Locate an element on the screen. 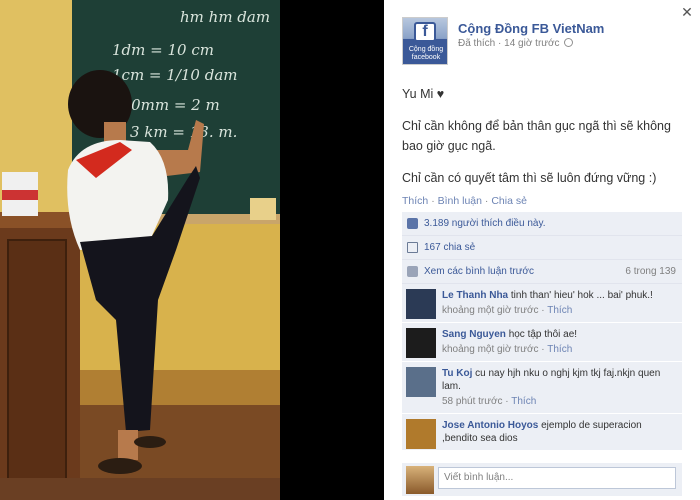 The height and width of the screenshot is (500, 700). post-actions: Thích · Bình luận · Chia sẻ is located at coordinates (464, 201).